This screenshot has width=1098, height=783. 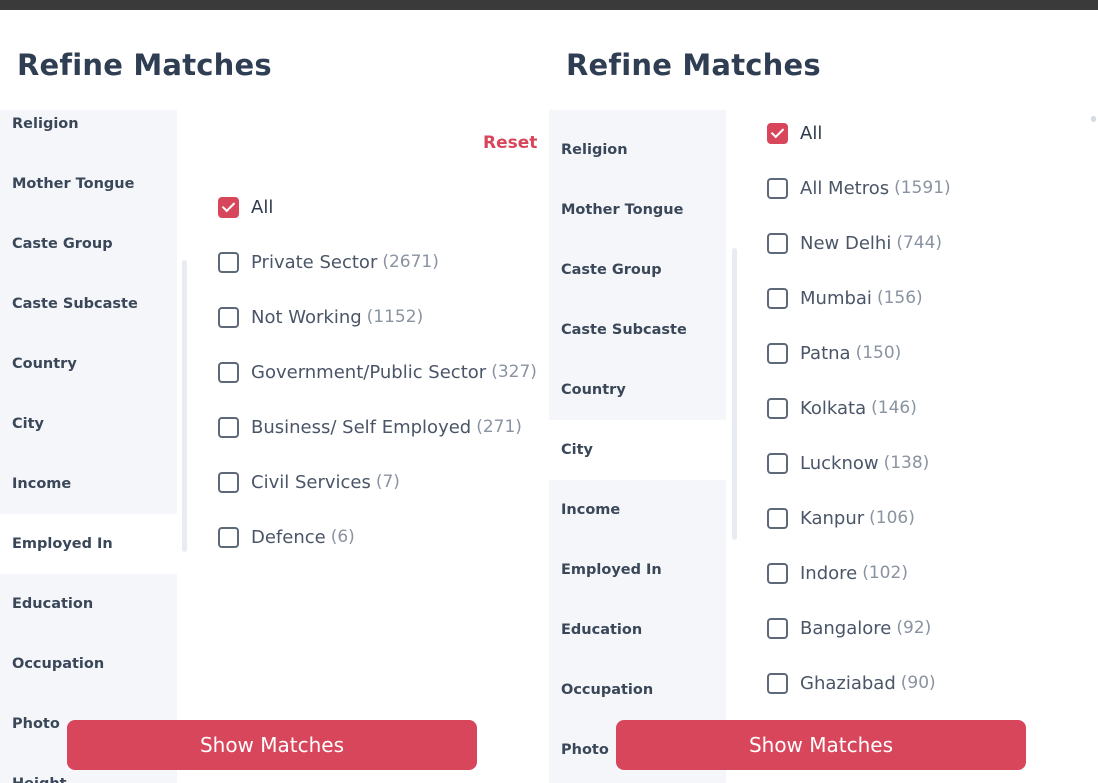 I want to click on page-title: Refine Matches, so click(x=144, y=65).